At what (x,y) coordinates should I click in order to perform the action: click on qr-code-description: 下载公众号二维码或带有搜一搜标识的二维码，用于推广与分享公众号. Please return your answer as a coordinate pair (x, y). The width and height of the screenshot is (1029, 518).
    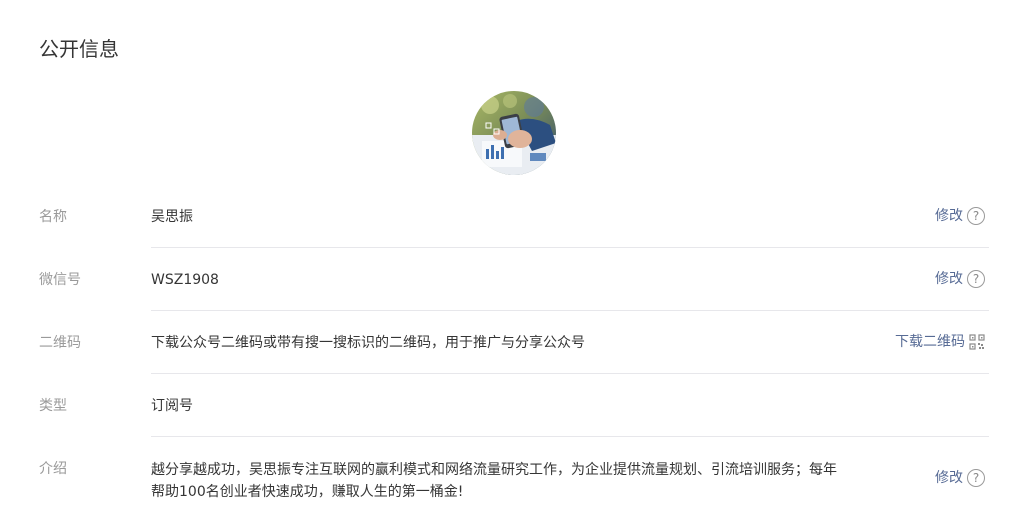
    Looking at the image, I should click on (368, 343).